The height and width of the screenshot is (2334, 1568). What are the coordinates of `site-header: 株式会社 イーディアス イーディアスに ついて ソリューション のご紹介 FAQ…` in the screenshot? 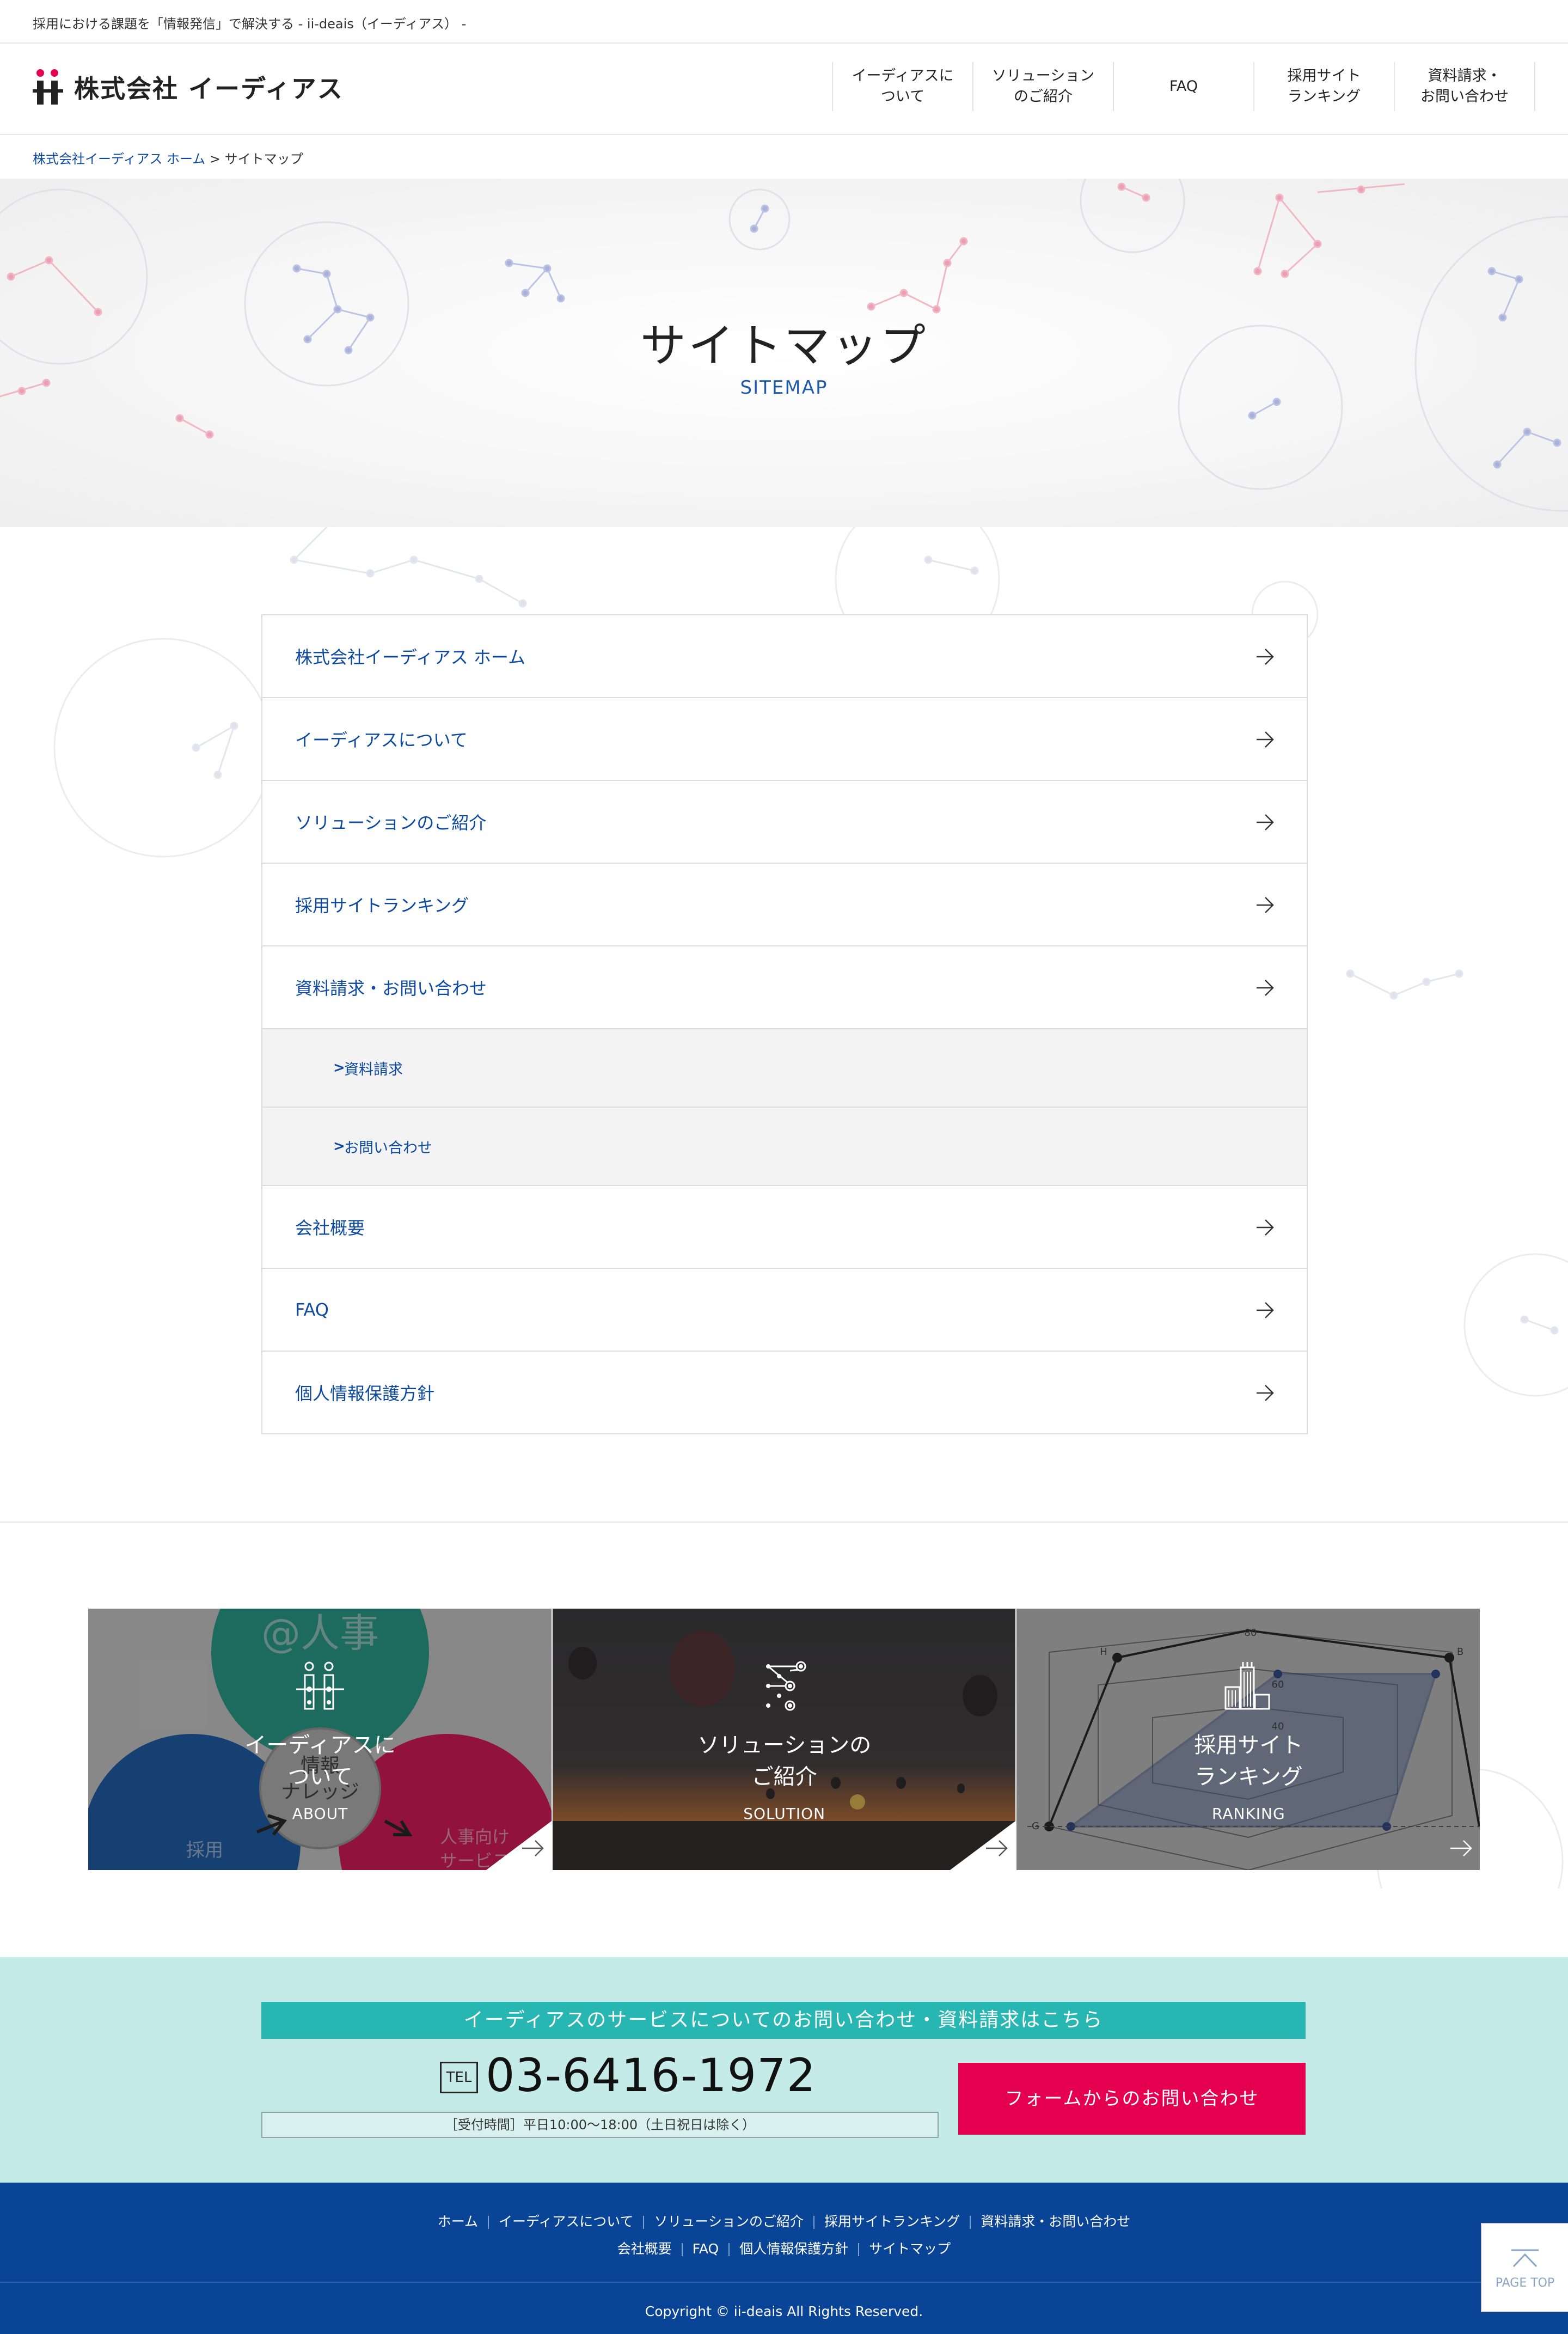 It's located at (784, 89).